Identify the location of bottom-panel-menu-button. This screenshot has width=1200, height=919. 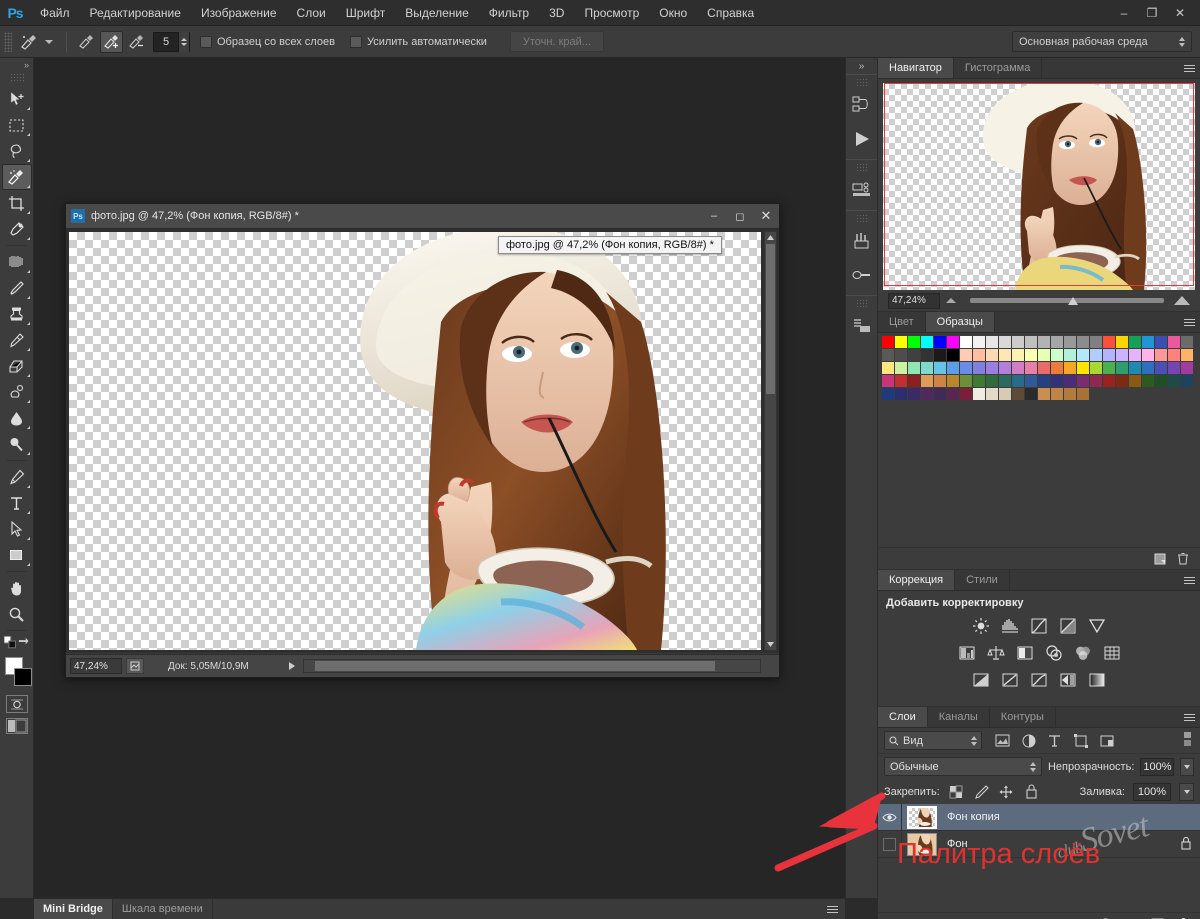
(836, 909).